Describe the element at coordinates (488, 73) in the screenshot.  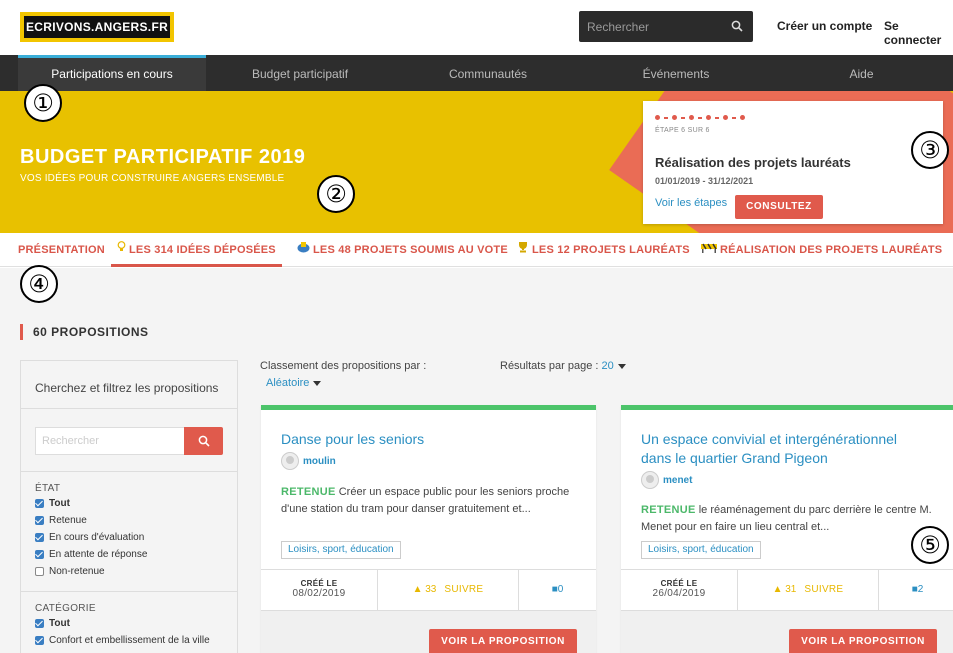
I see `nav-item-communautes: Communautés` at that location.